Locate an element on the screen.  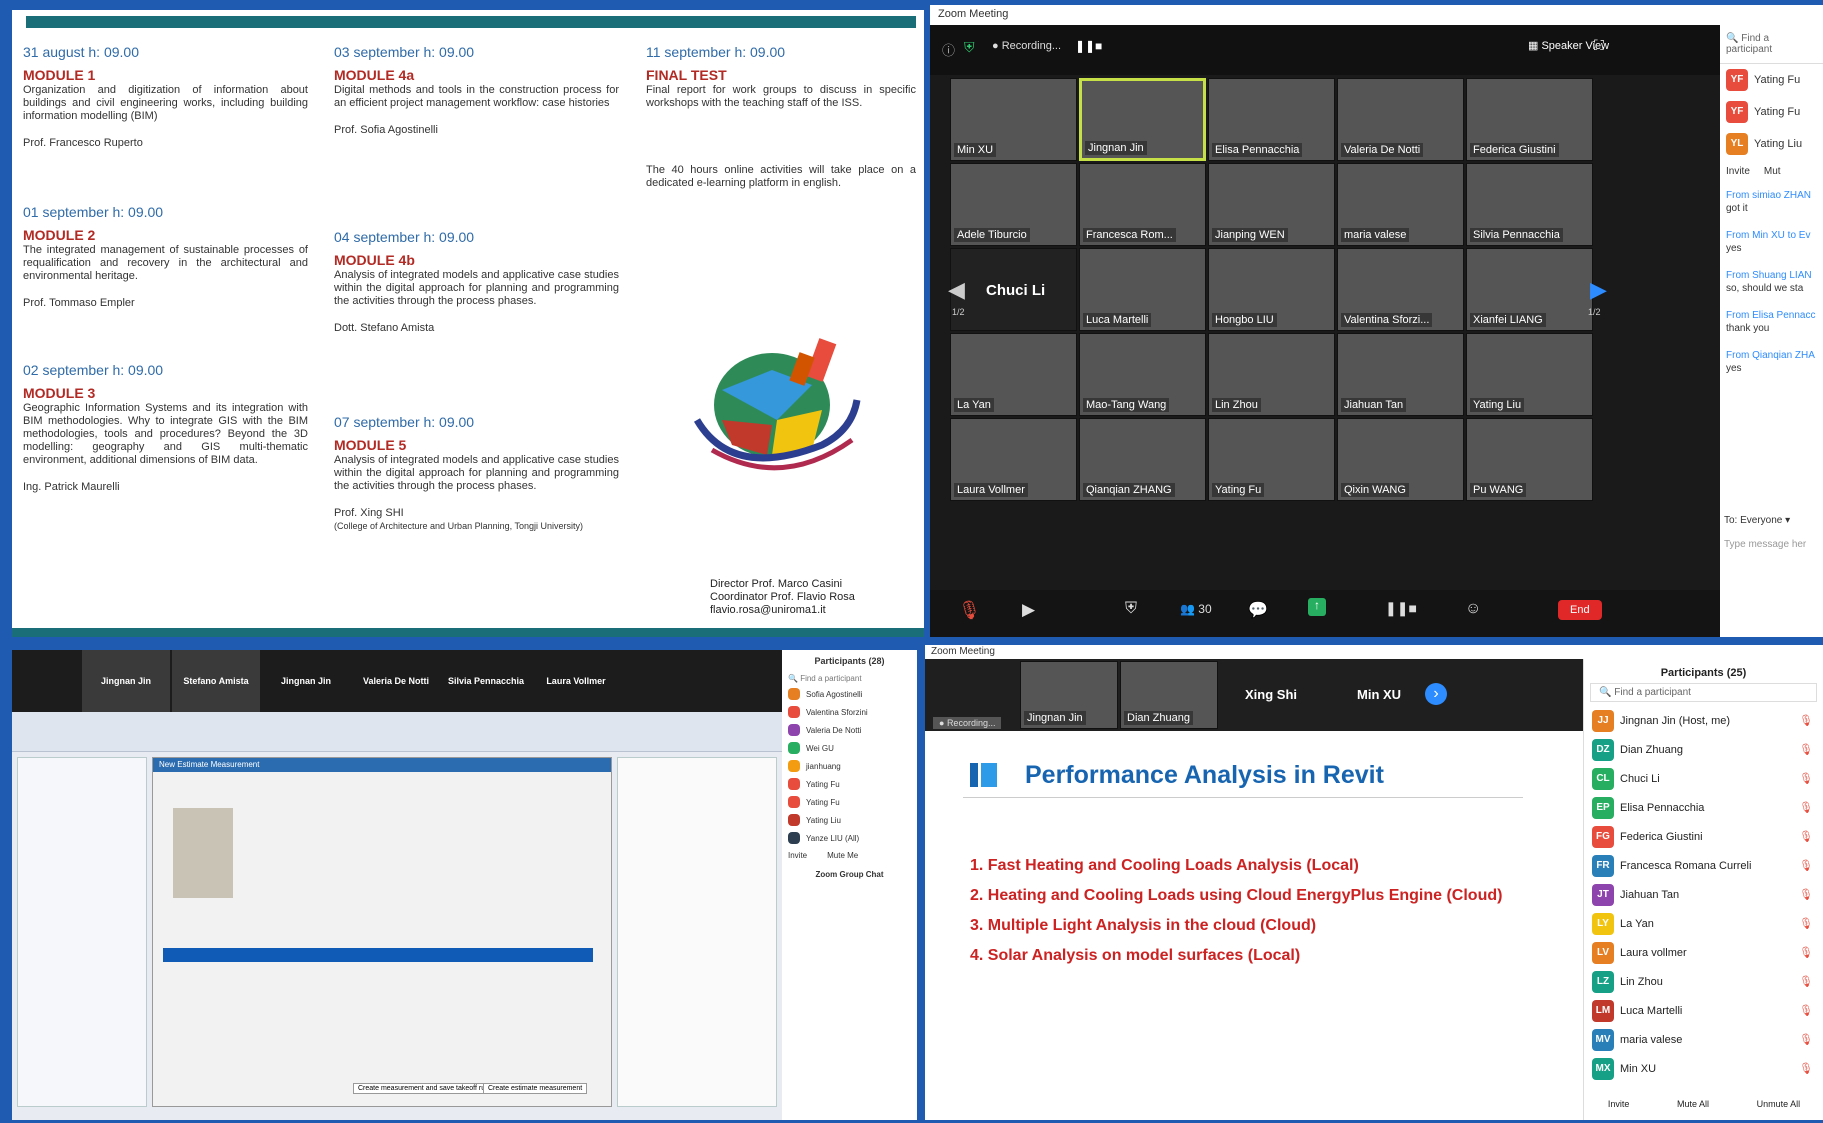
video-tile: Adele Tiburcio is located at coordinates (1013, 204).